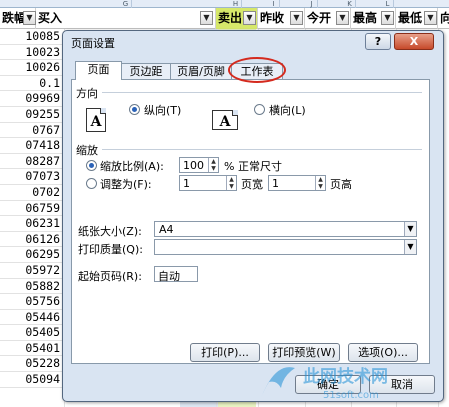 The height and width of the screenshot is (407, 449). Describe the element at coordinates (50, 18) in the screenshot. I see `header-label: 买入` at that location.